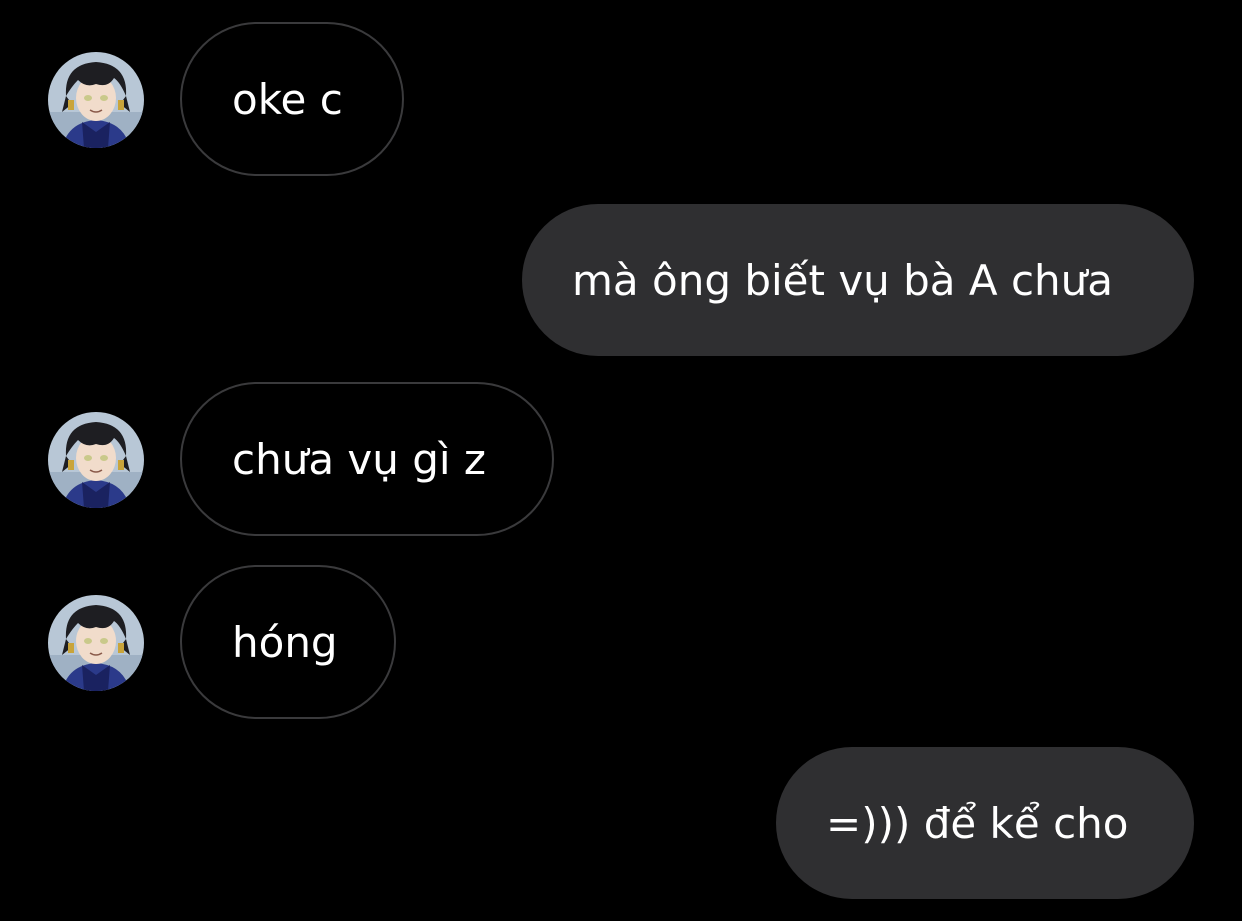 The height and width of the screenshot is (921, 1242). I want to click on message-bubble-incoming: hóng, so click(288, 642).